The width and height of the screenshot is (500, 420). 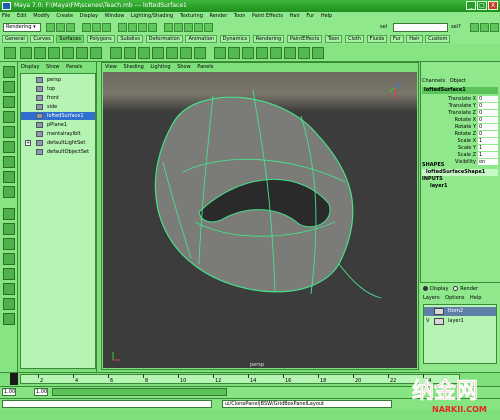 What do you see at coordinates (130, 53) in the screenshot?
I see `loft-icon` at bounding box center [130, 53].